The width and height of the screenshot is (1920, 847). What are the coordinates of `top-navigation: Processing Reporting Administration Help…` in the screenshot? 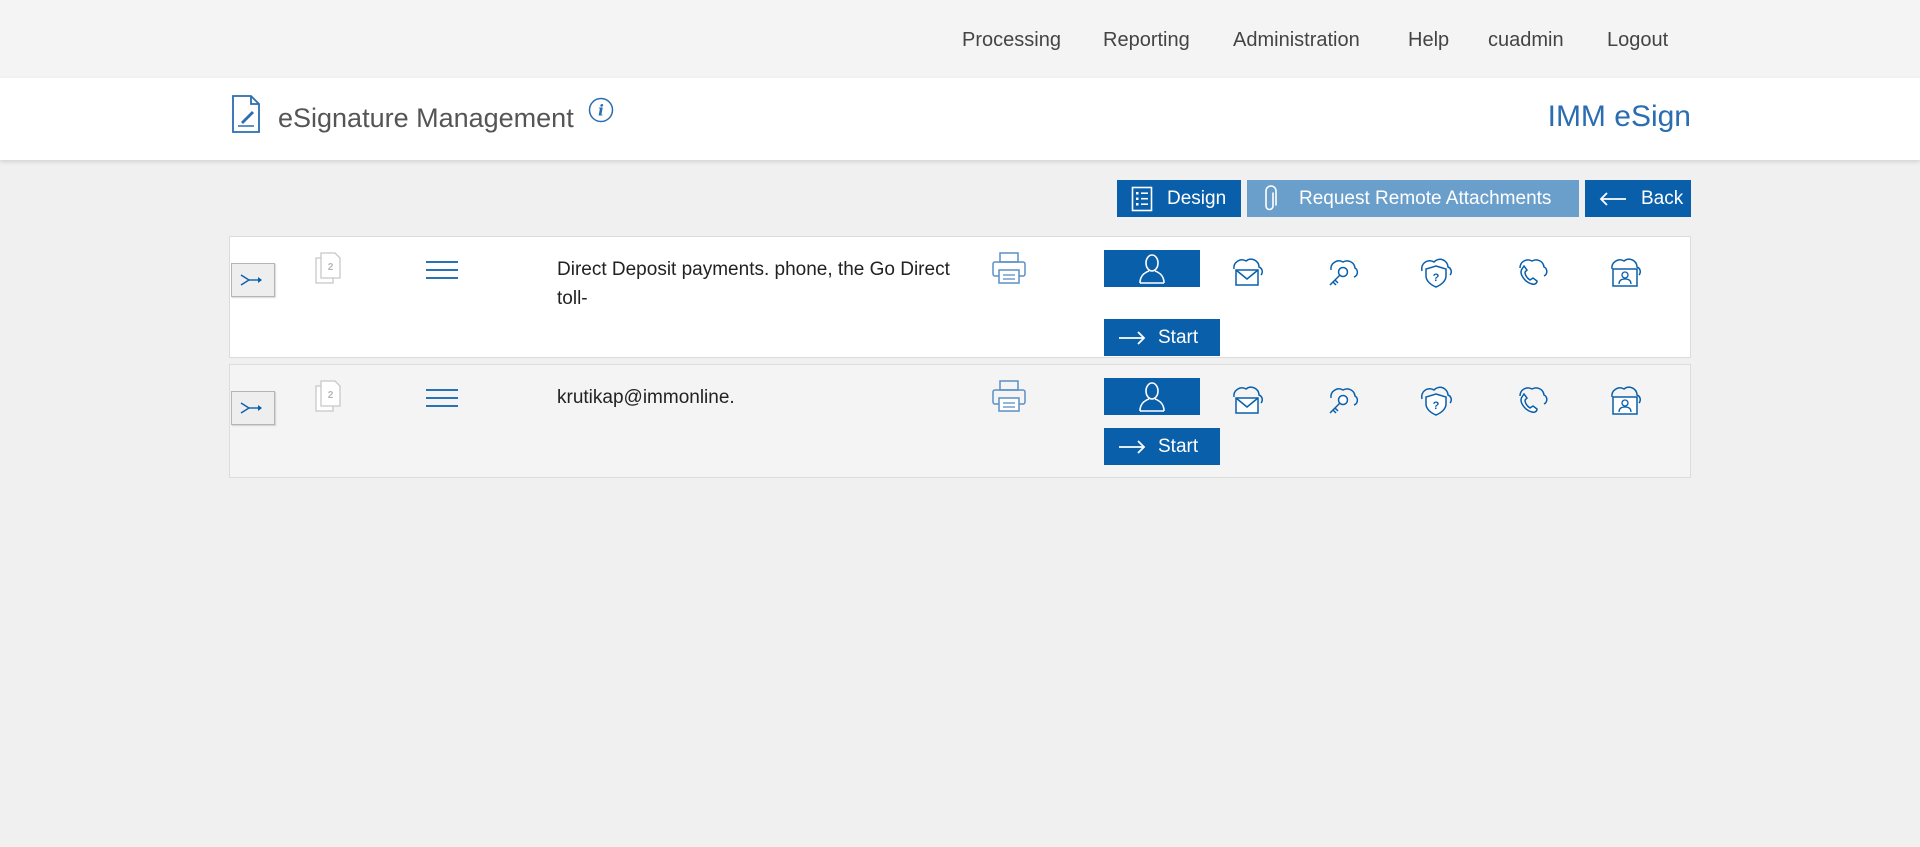 It's located at (960, 39).